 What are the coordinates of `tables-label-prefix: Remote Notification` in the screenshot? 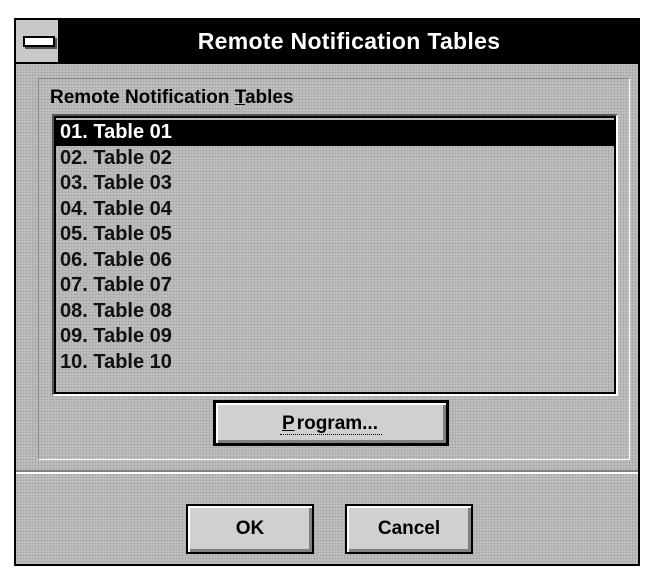 It's located at (142, 97).